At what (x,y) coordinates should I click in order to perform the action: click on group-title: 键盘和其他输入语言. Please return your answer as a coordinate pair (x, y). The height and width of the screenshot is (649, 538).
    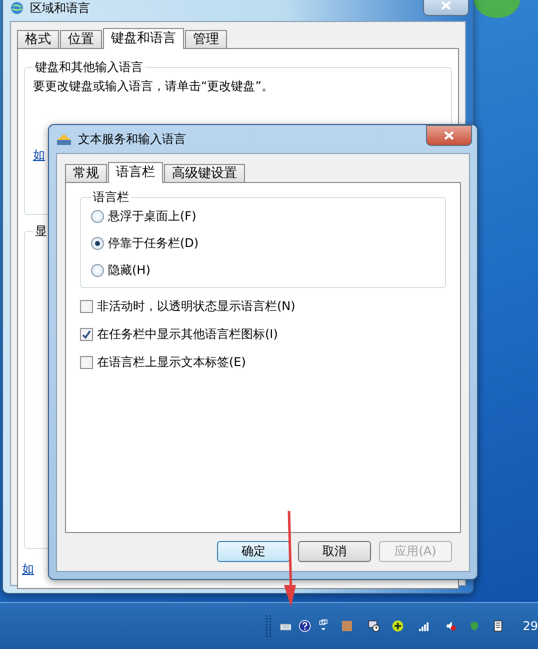
    Looking at the image, I should click on (89, 67).